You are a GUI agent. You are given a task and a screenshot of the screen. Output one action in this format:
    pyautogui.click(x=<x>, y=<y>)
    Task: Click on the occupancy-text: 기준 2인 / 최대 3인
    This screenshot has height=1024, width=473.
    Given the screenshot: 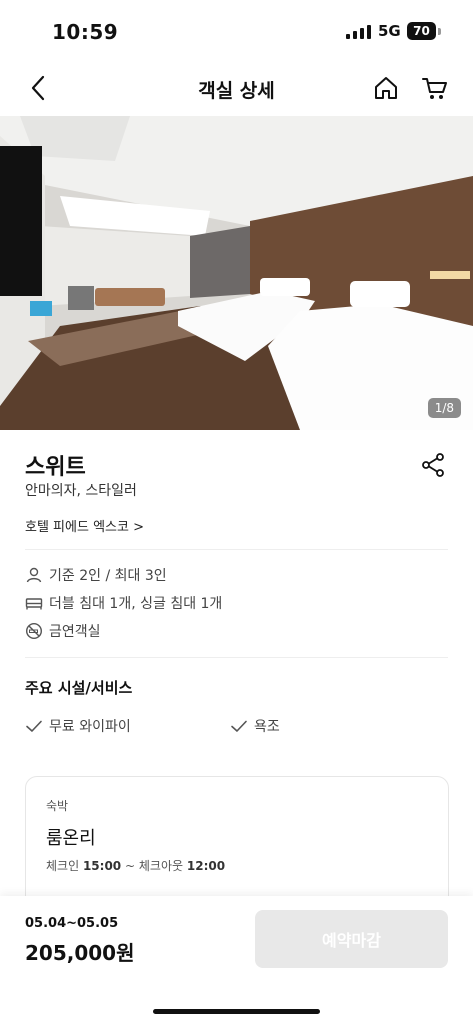 What is the action you would take?
    pyautogui.click(x=108, y=576)
    